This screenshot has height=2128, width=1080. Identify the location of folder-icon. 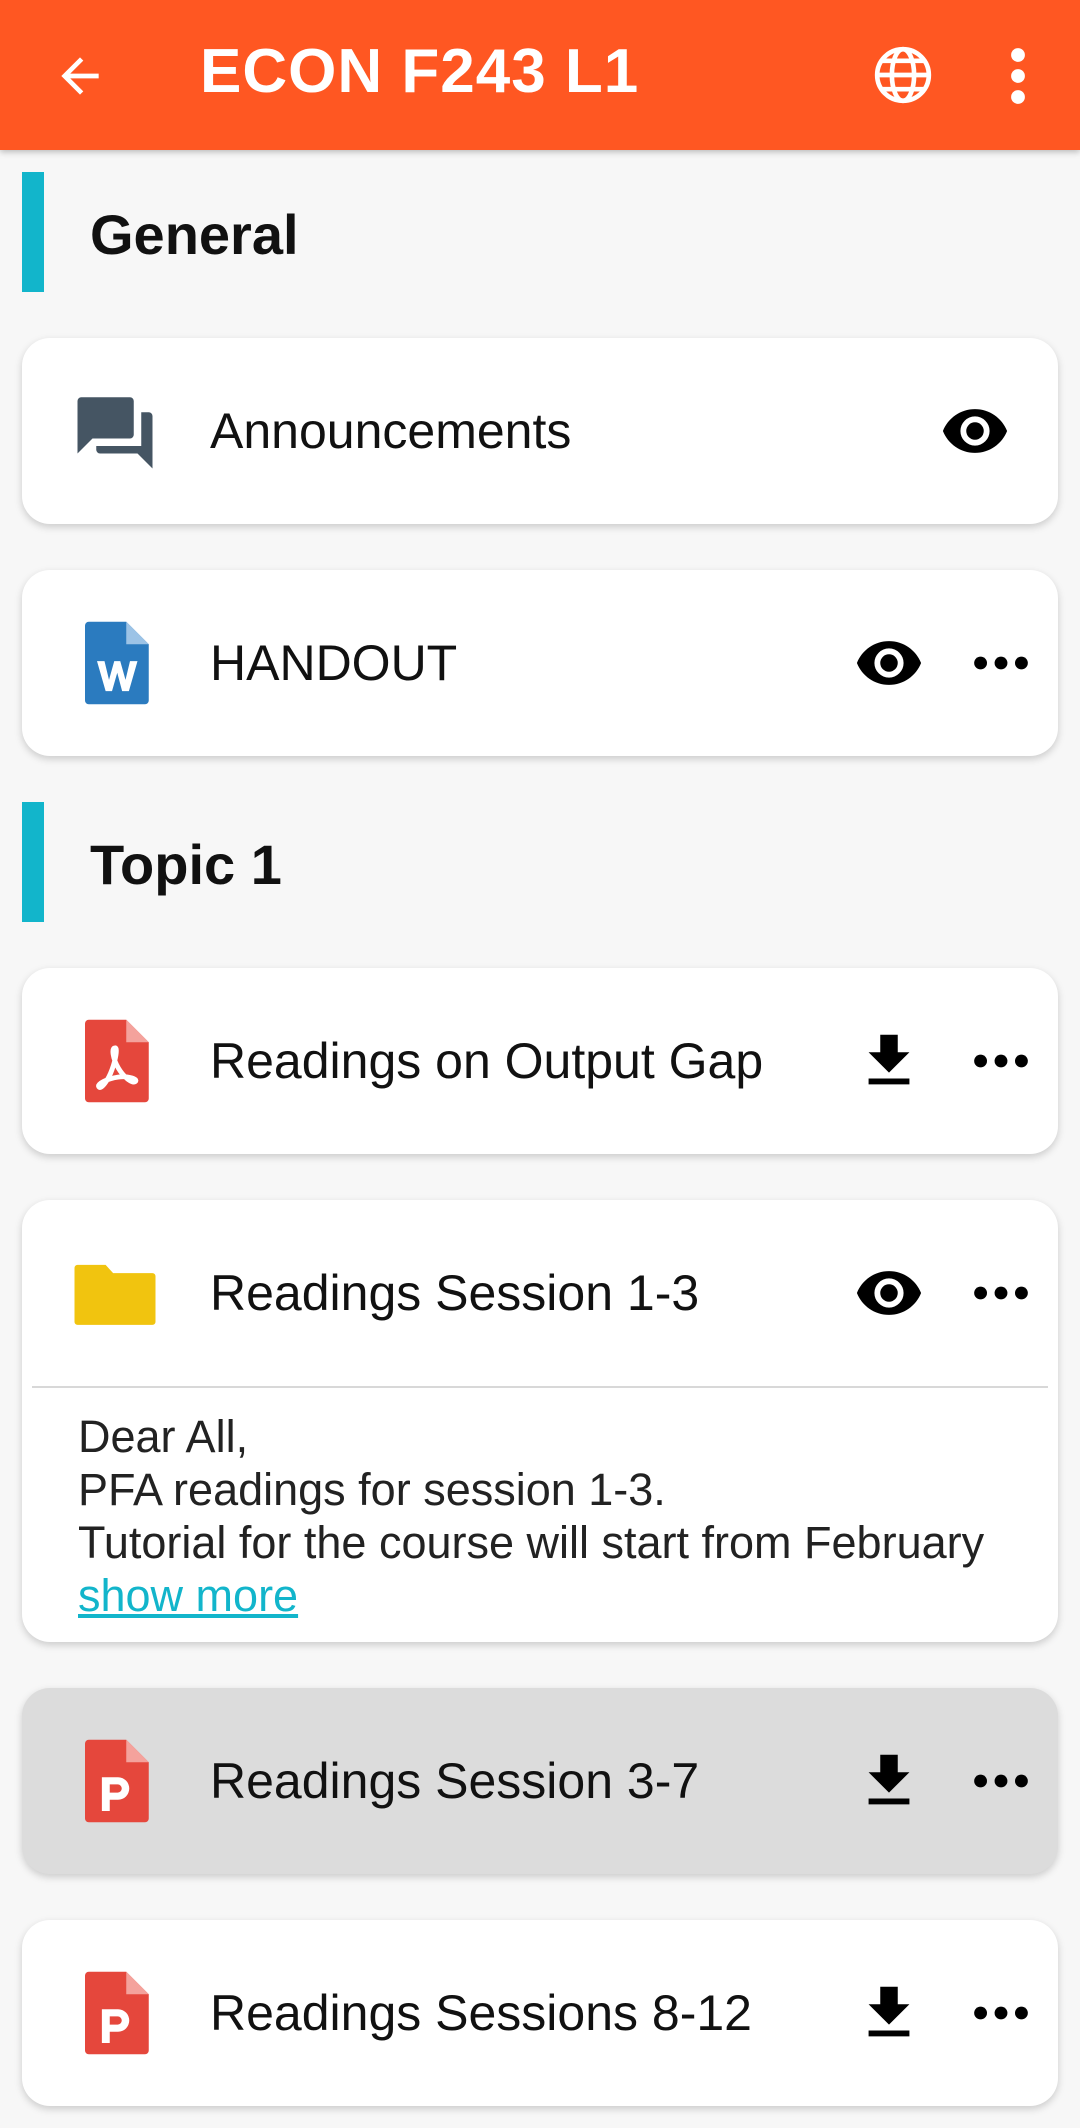
(115, 1294).